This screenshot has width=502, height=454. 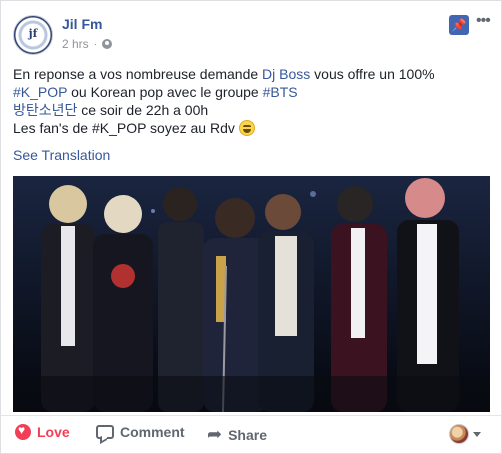 I want to click on post-meta: 2 hrs ·, so click(x=87, y=44).